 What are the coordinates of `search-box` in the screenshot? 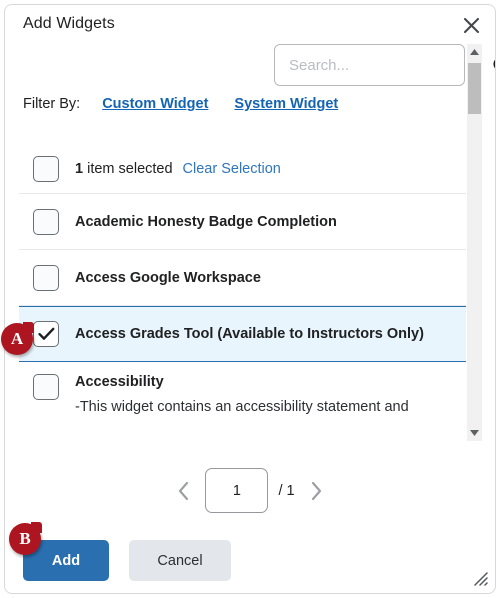 It's located at (384, 65).